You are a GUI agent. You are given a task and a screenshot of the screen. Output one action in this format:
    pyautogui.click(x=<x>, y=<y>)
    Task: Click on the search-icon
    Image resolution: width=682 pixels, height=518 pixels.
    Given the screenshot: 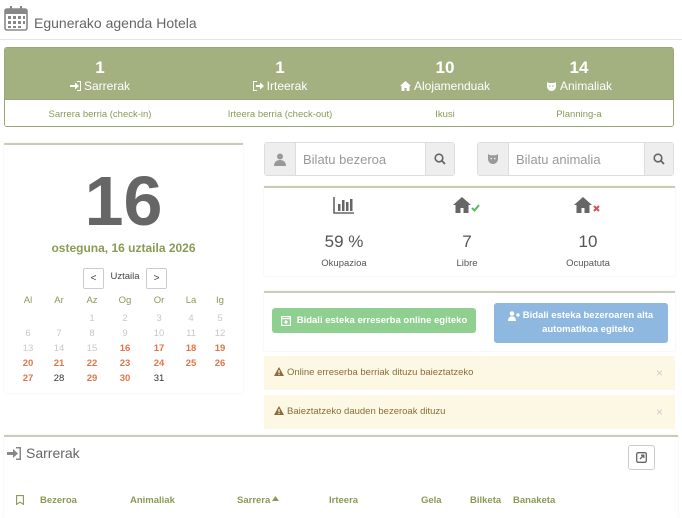 What is the action you would take?
    pyautogui.click(x=659, y=159)
    